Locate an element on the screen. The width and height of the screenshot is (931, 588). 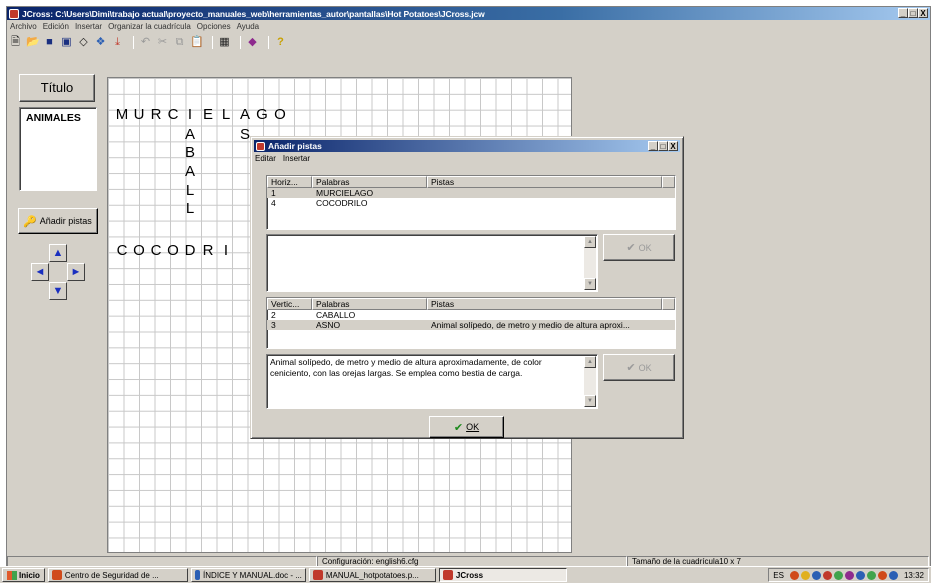
grid-letter: B is located at coordinates (190, 152).